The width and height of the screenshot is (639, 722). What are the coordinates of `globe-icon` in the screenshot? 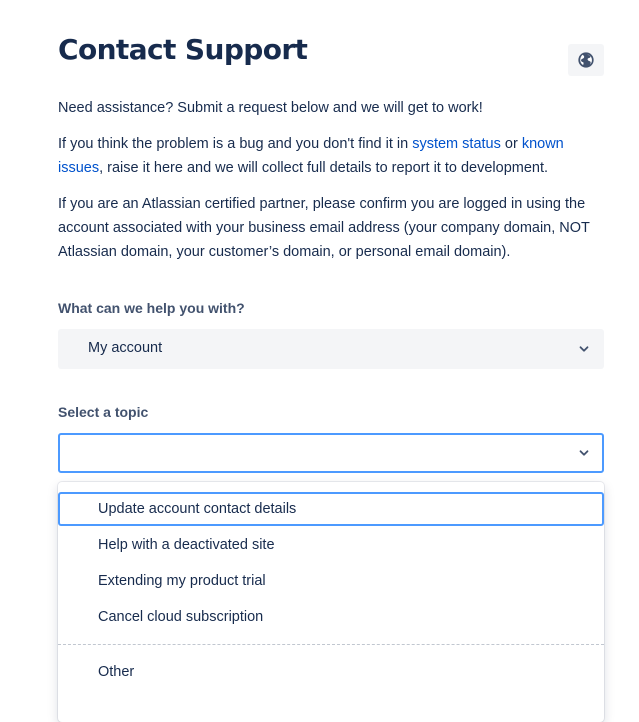 It's located at (586, 60).